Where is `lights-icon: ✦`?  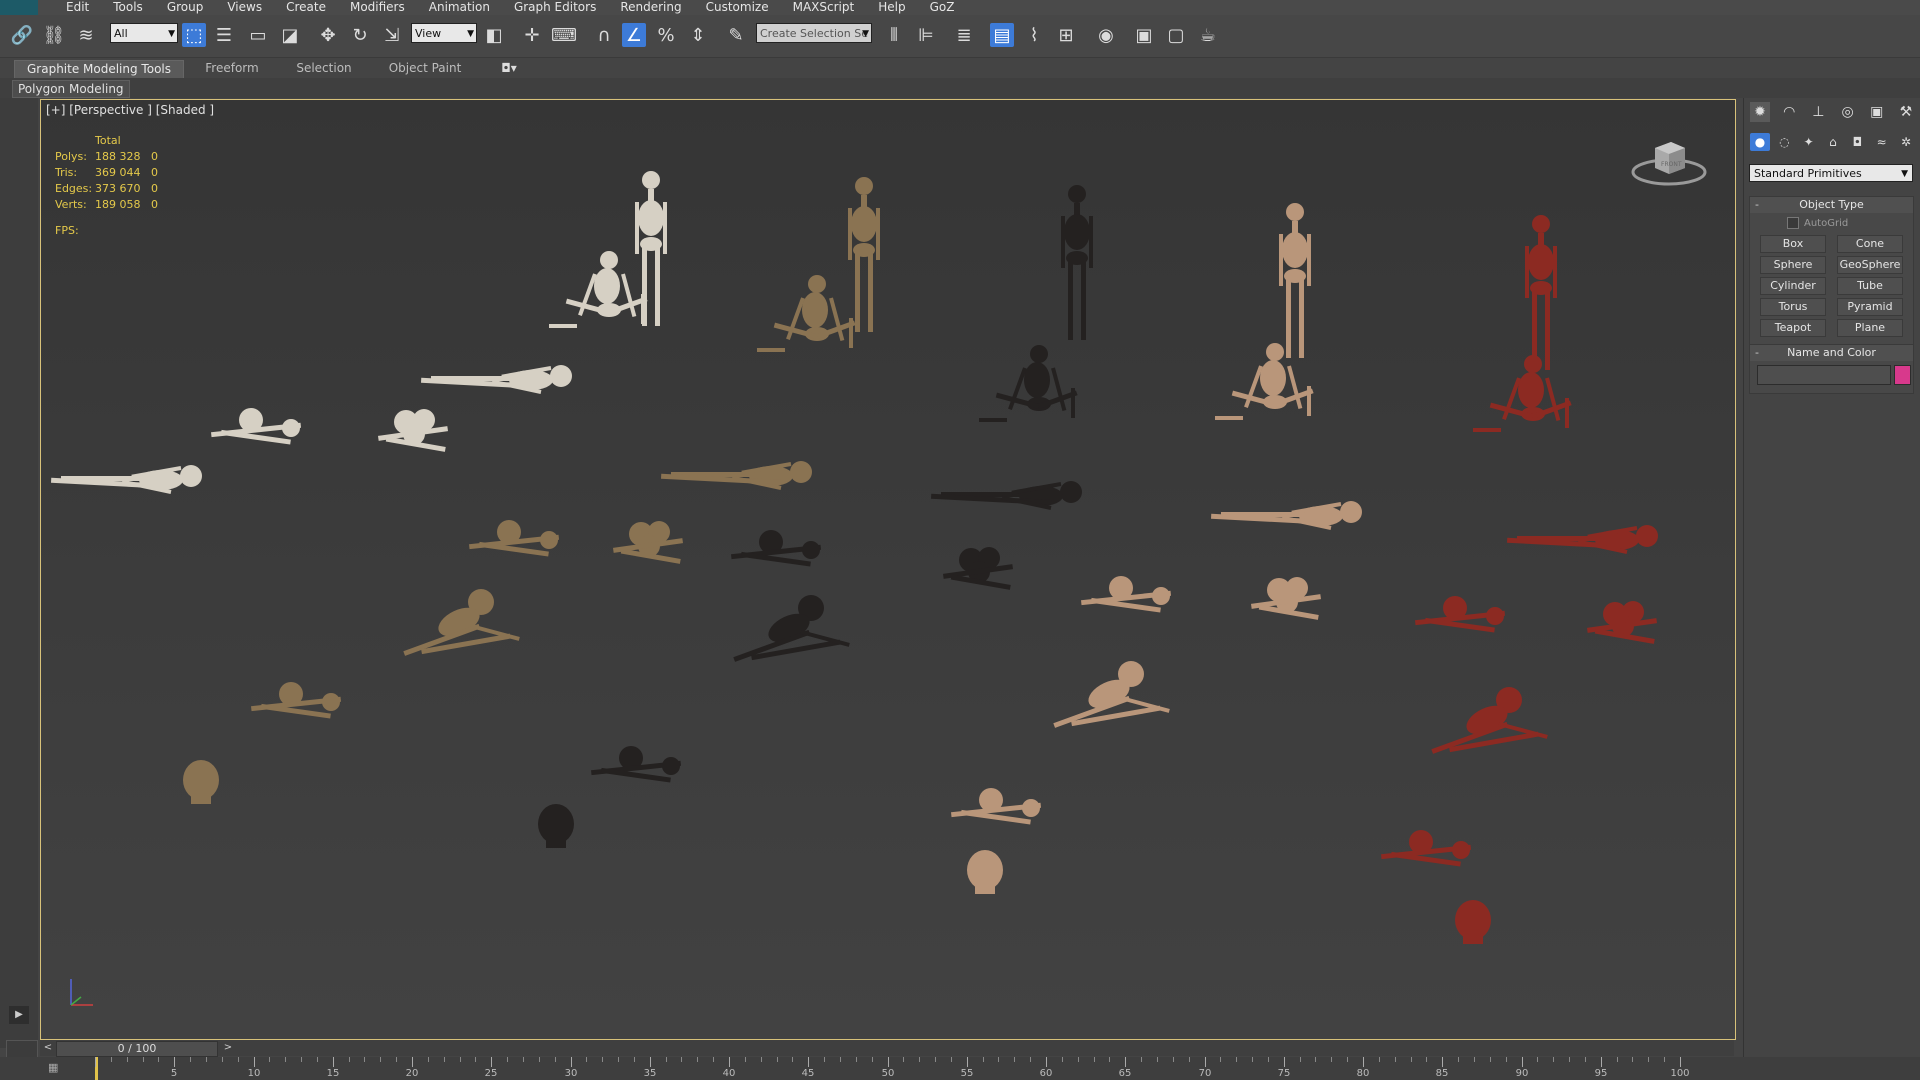 lights-icon: ✦ is located at coordinates (1809, 142).